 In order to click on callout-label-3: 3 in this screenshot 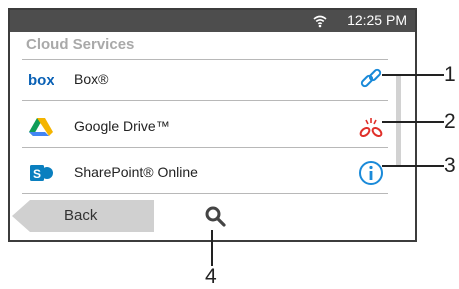, I will do `click(450, 165)`.